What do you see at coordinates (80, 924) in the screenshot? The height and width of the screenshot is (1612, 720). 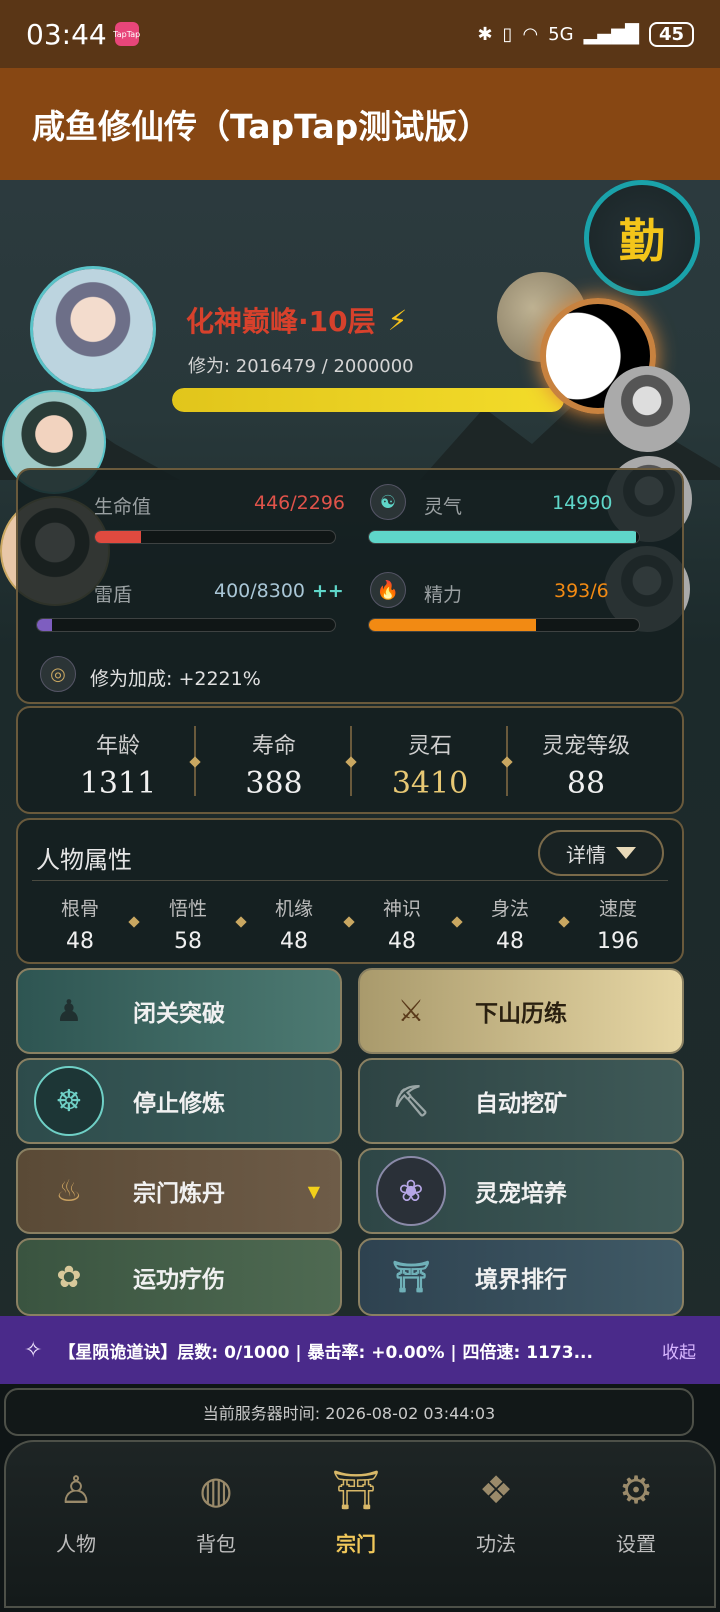 I see `attr-root-bone: 根骨 48` at bounding box center [80, 924].